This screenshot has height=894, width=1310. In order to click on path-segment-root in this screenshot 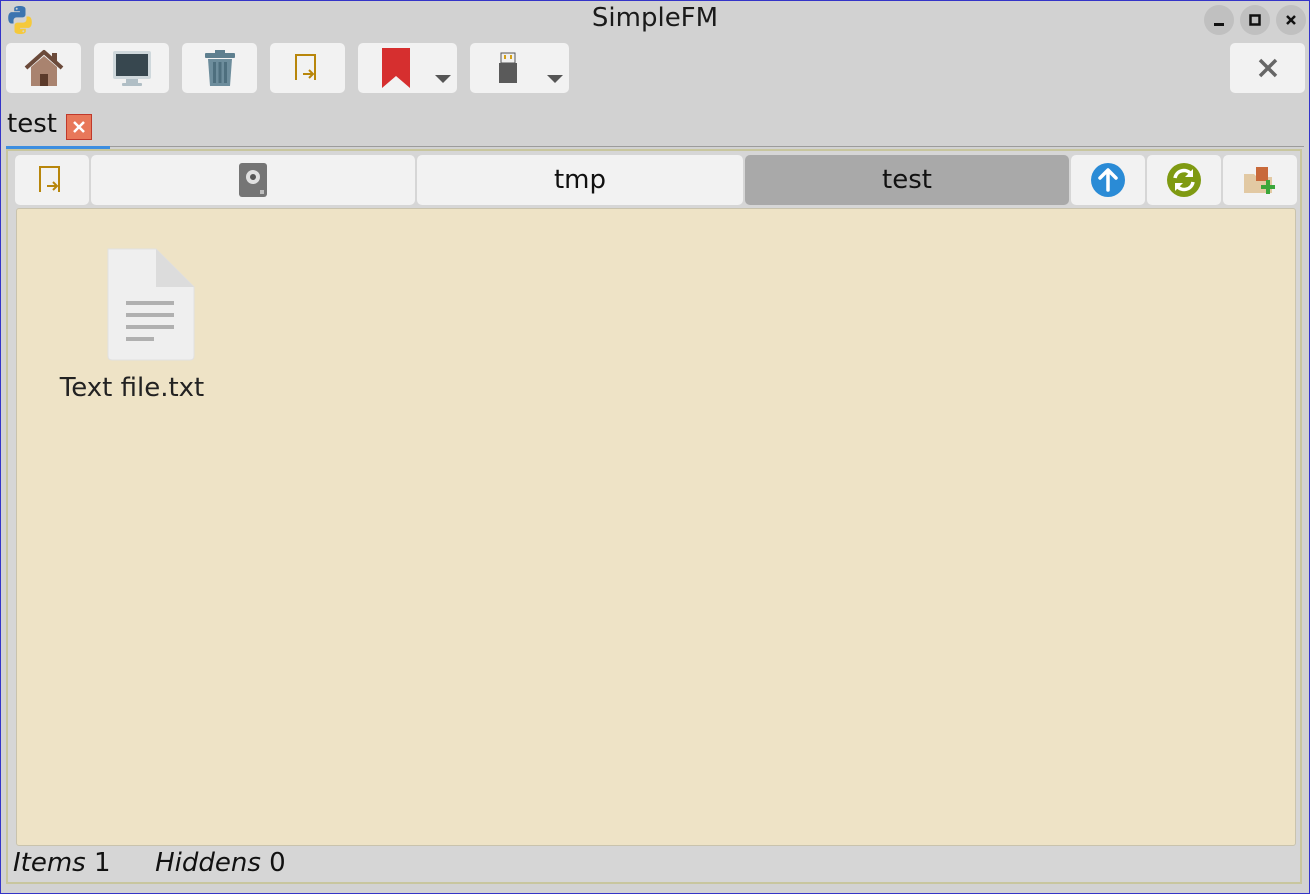, I will do `click(253, 180)`.